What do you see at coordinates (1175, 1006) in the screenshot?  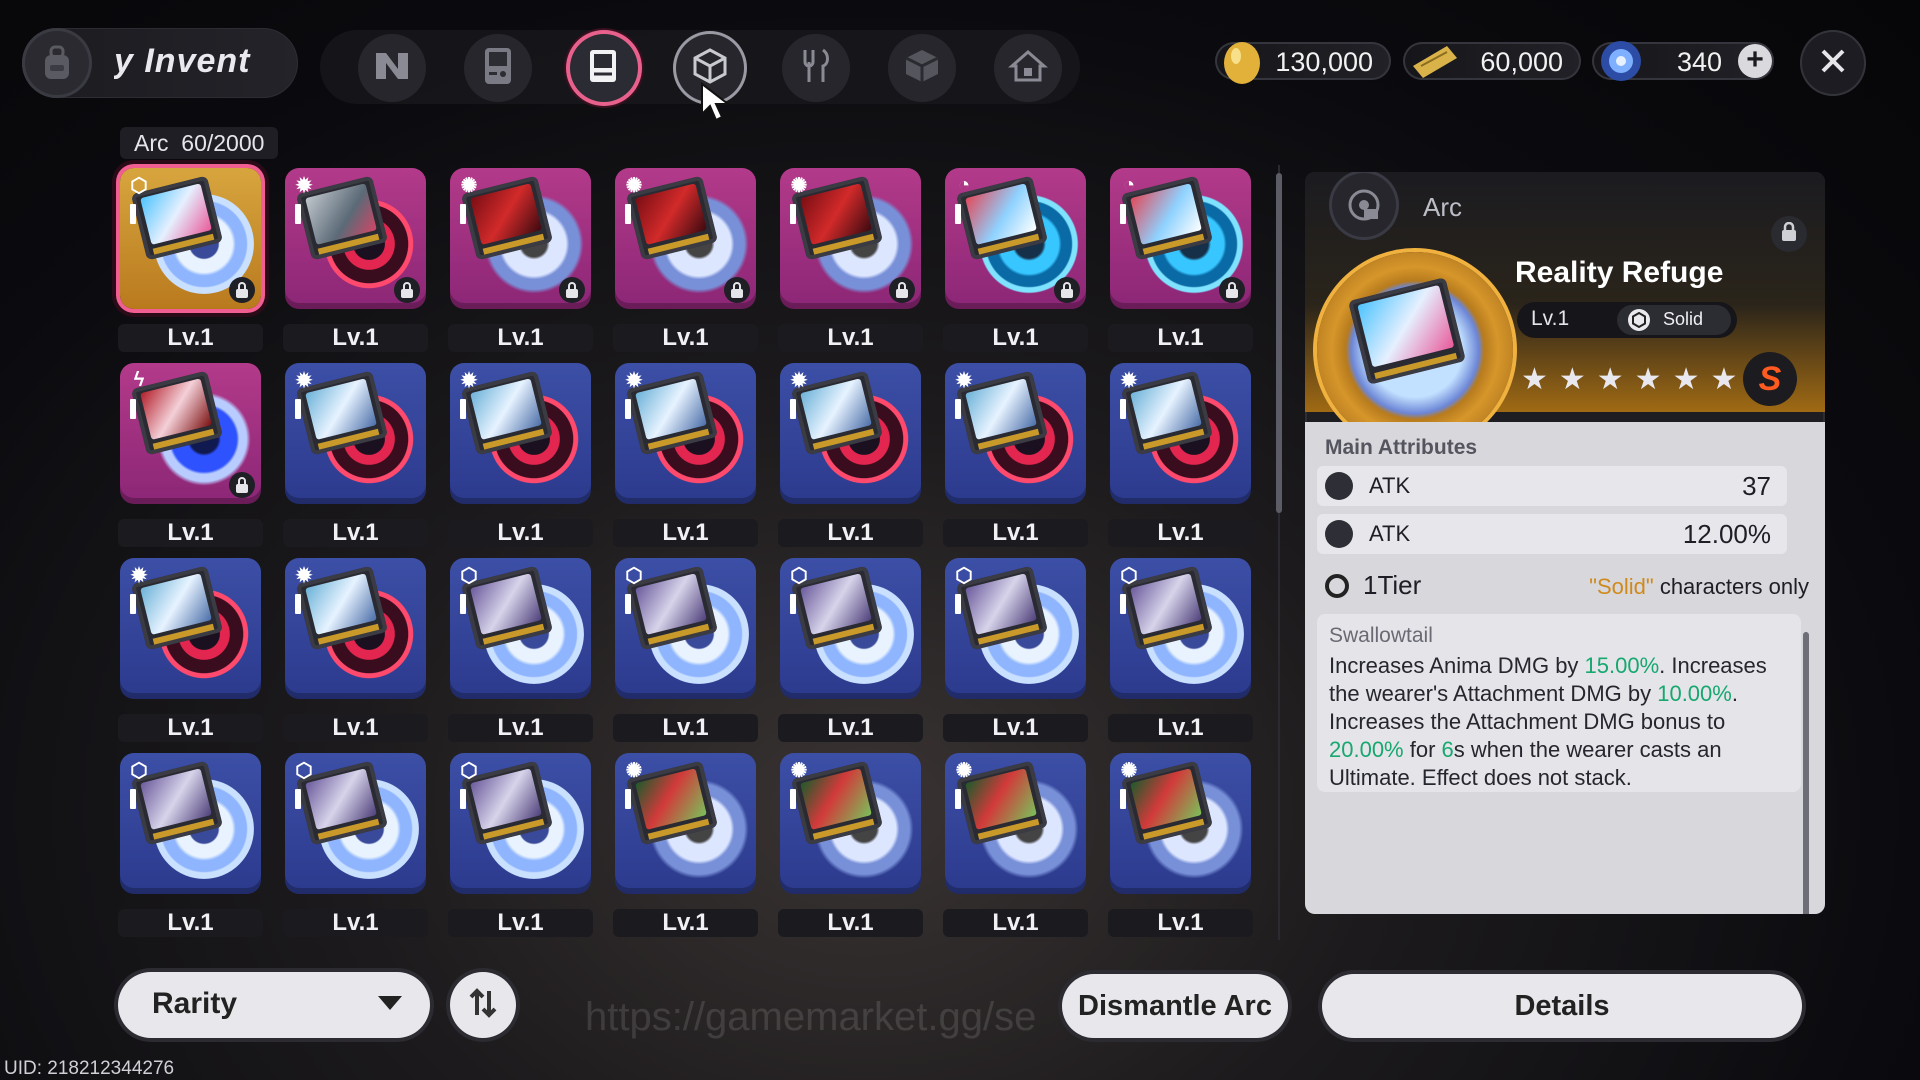 I see `dismantle-arc-button: Dismantle Arc` at bounding box center [1175, 1006].